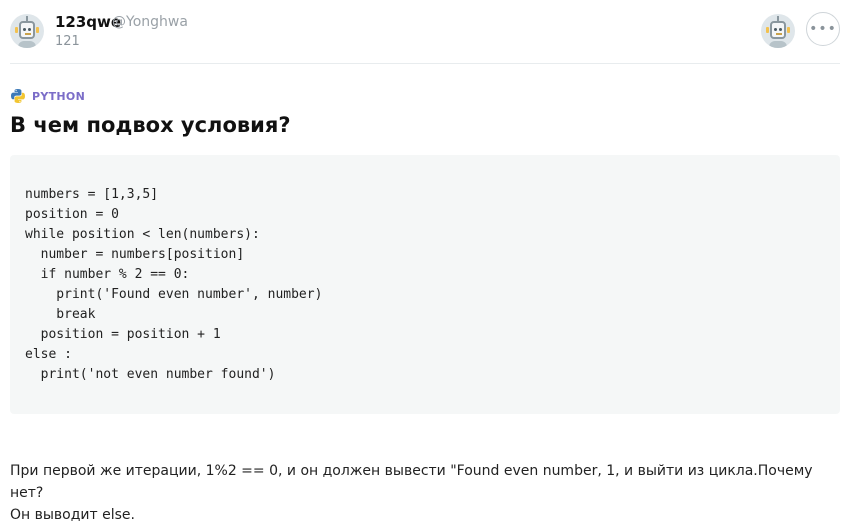 The image size is (846, 526). Describe the element at coordinates (123, 334) in the screenshot. I see `code-line: position = position + 1` at that location.